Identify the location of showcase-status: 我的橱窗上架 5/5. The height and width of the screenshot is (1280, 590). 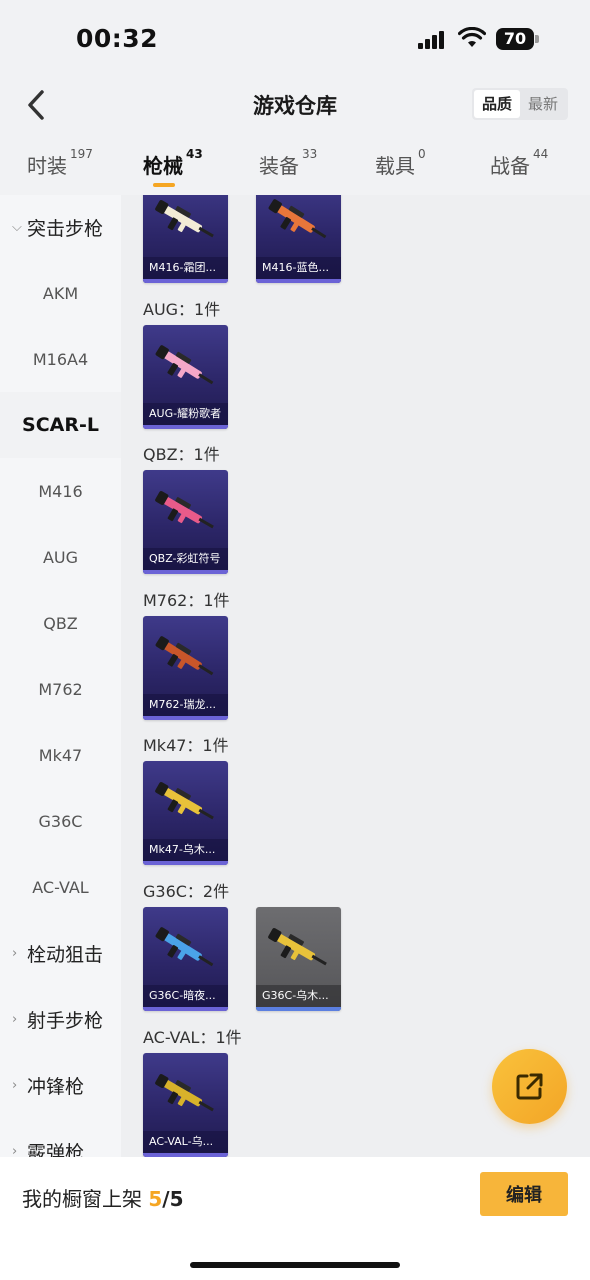
(103, 1197).